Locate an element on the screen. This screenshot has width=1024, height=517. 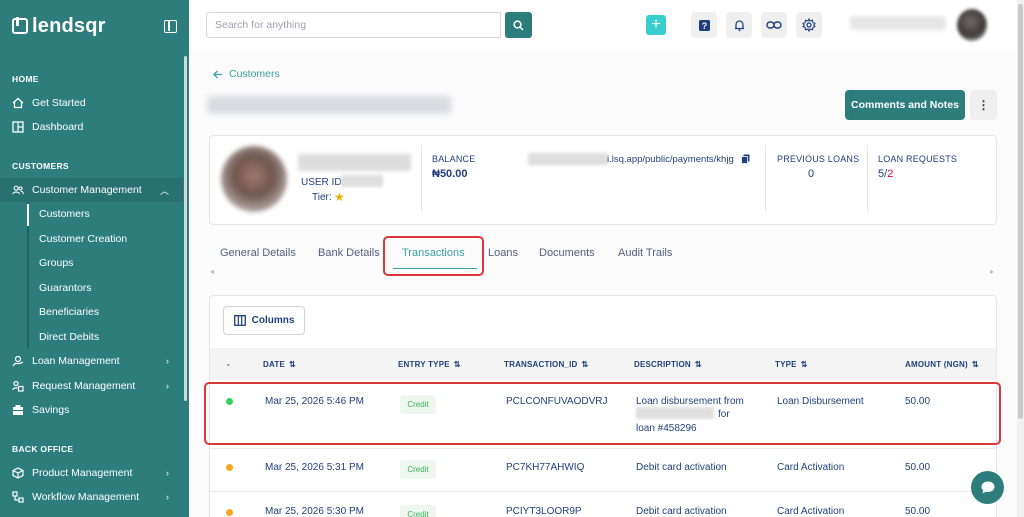
table-cell-type: Card Activation is located at coordinates (811, 511).